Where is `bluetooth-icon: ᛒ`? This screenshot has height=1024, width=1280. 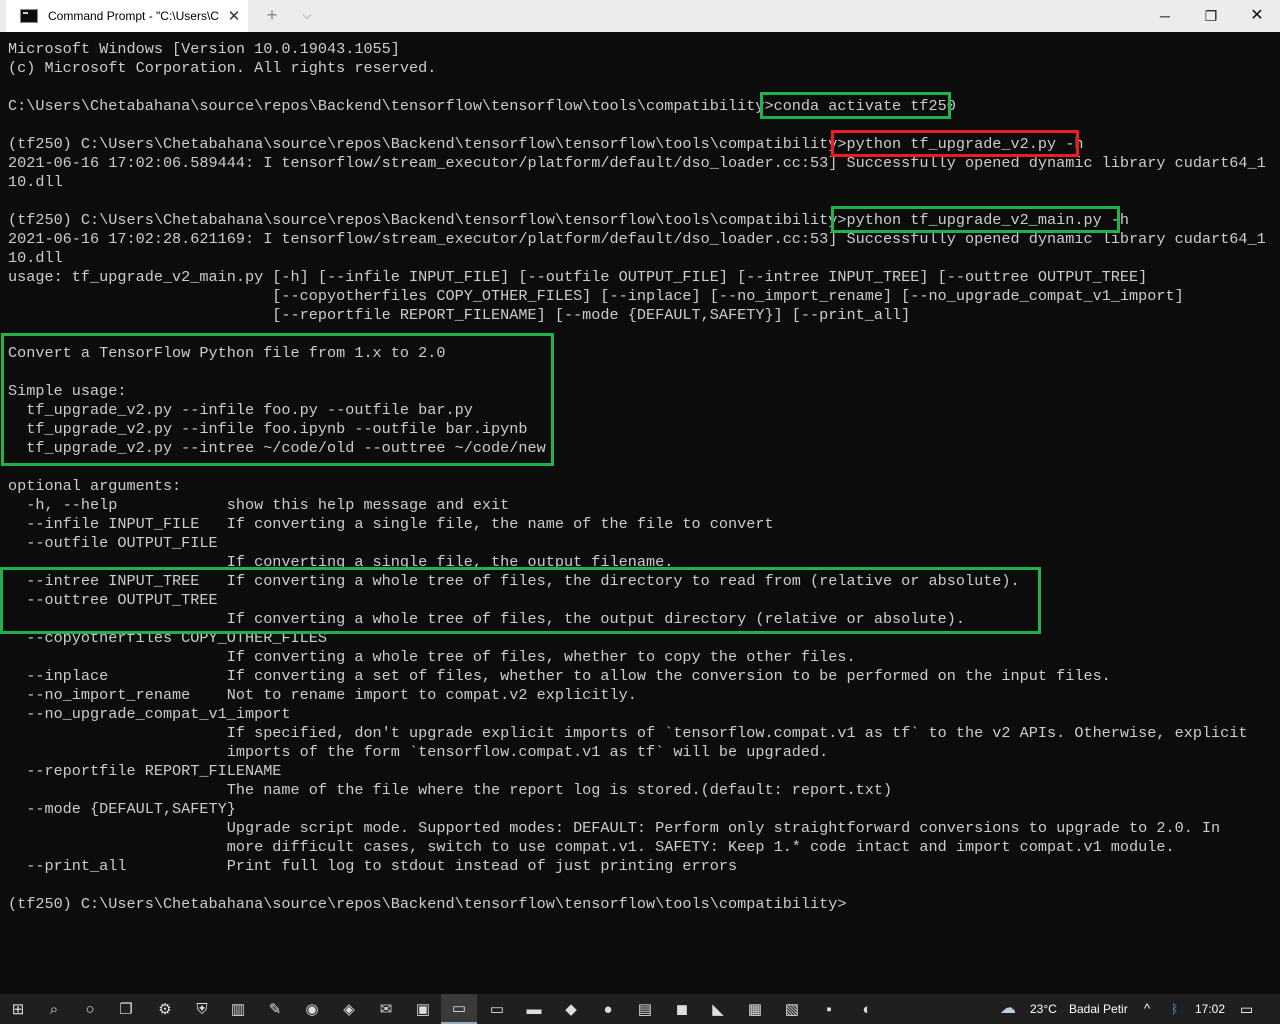
bluetooth-icon: ᛒ is located at coordinates (1174, 1009).